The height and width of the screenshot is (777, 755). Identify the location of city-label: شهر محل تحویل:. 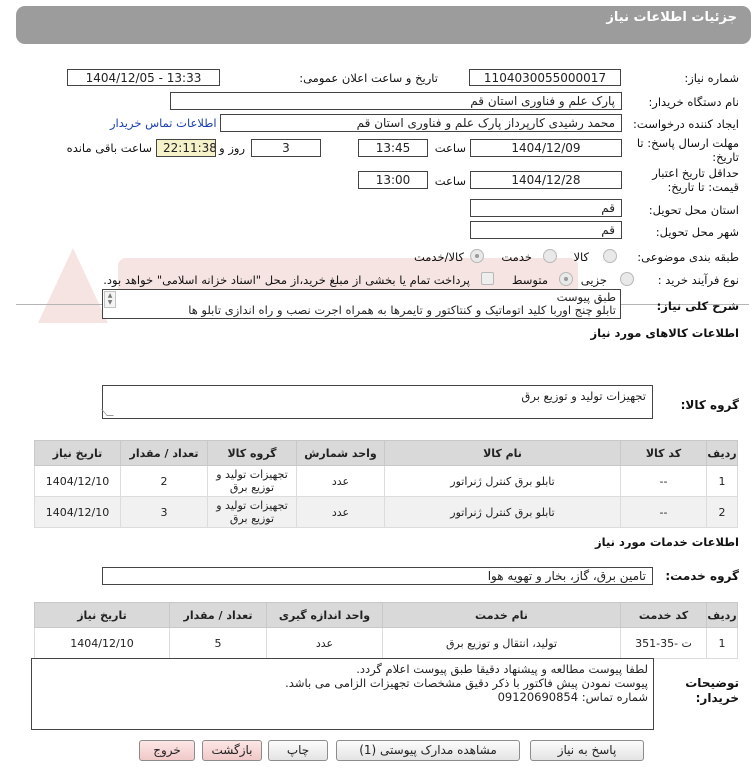
(697, 232).